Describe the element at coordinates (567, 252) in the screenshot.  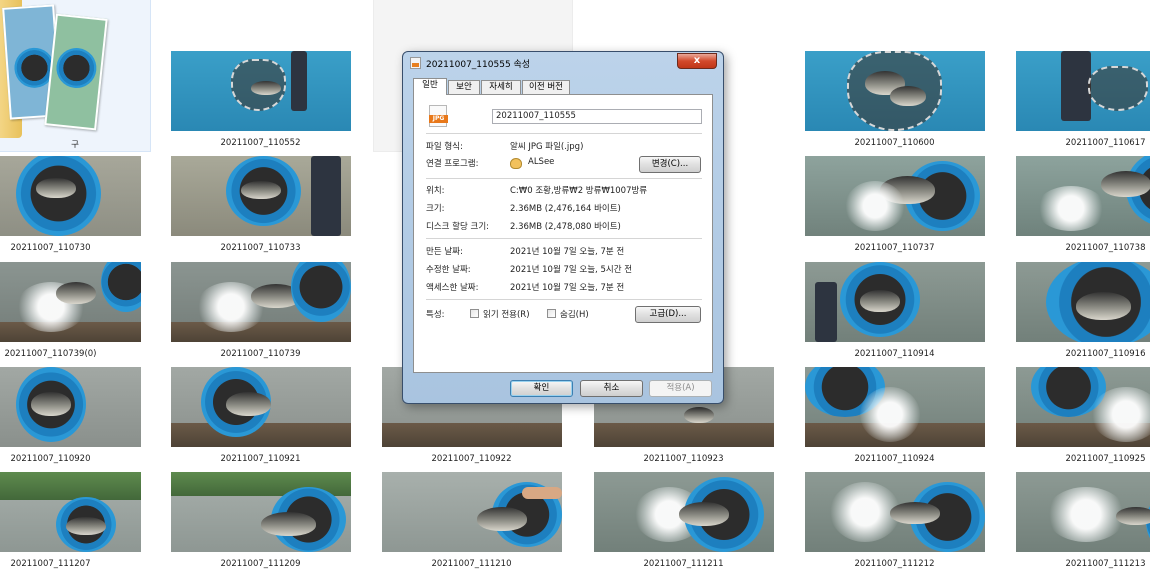
I see `created-value: 2021년 10월 7일 오늘, 7분 전` at that location.